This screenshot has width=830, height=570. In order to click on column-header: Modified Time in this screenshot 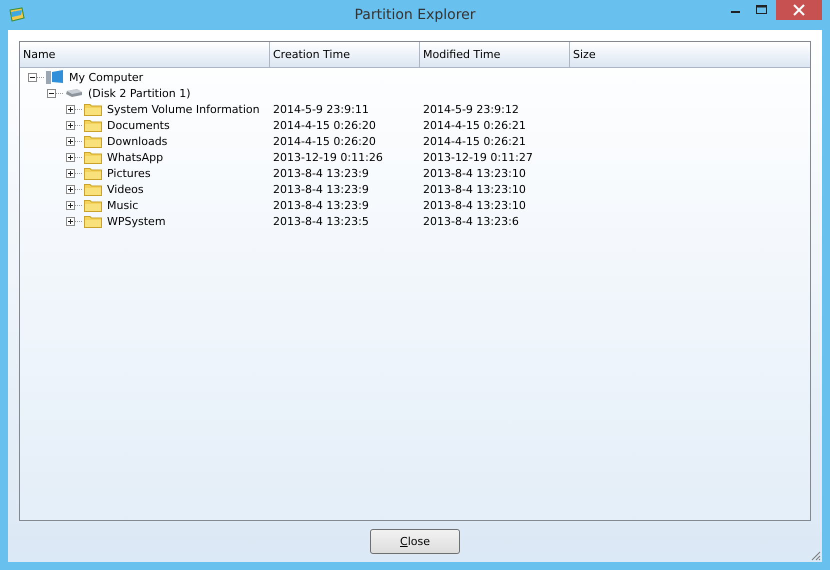, I will do `click(495, 54)`.